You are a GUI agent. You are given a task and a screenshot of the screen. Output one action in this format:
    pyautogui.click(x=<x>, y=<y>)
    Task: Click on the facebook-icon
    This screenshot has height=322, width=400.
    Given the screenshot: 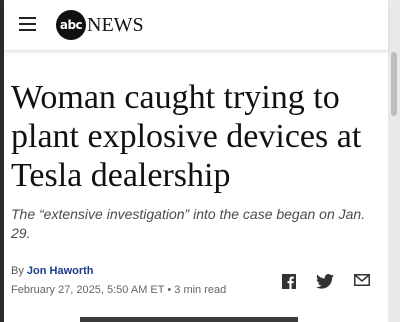 What is the action you would take?
    pyautogui.click(x=291, y=282)
    